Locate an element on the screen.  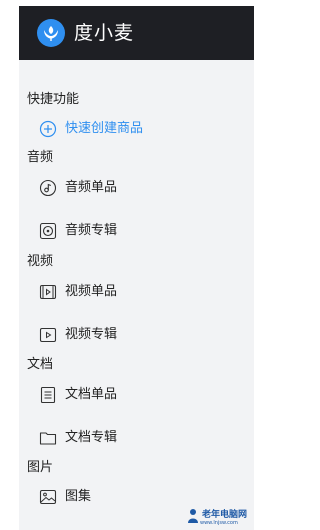
sidebar-item-label: 图集 is located at coordinates (78, 496).